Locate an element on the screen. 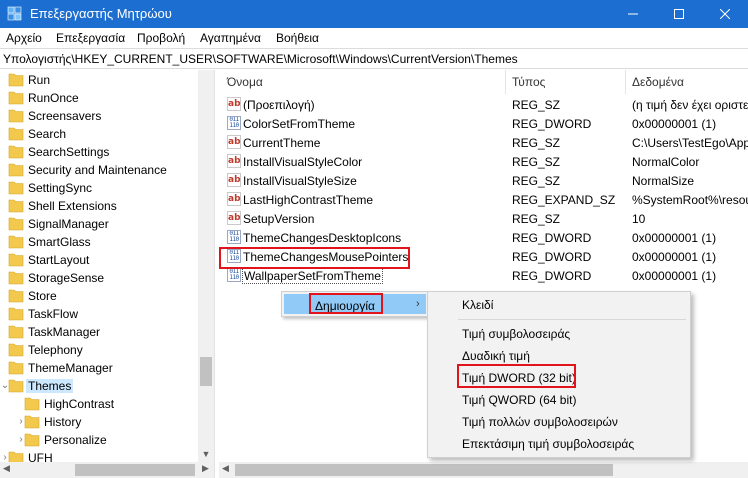  value-name: ThemeChangesDesktopIcons is located at coordinates (322, 238).